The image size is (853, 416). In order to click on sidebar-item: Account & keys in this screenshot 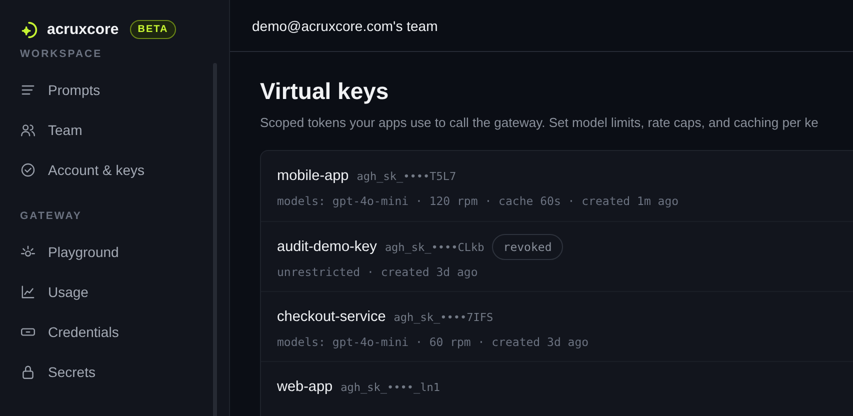, I will do `click(114, 170)`.